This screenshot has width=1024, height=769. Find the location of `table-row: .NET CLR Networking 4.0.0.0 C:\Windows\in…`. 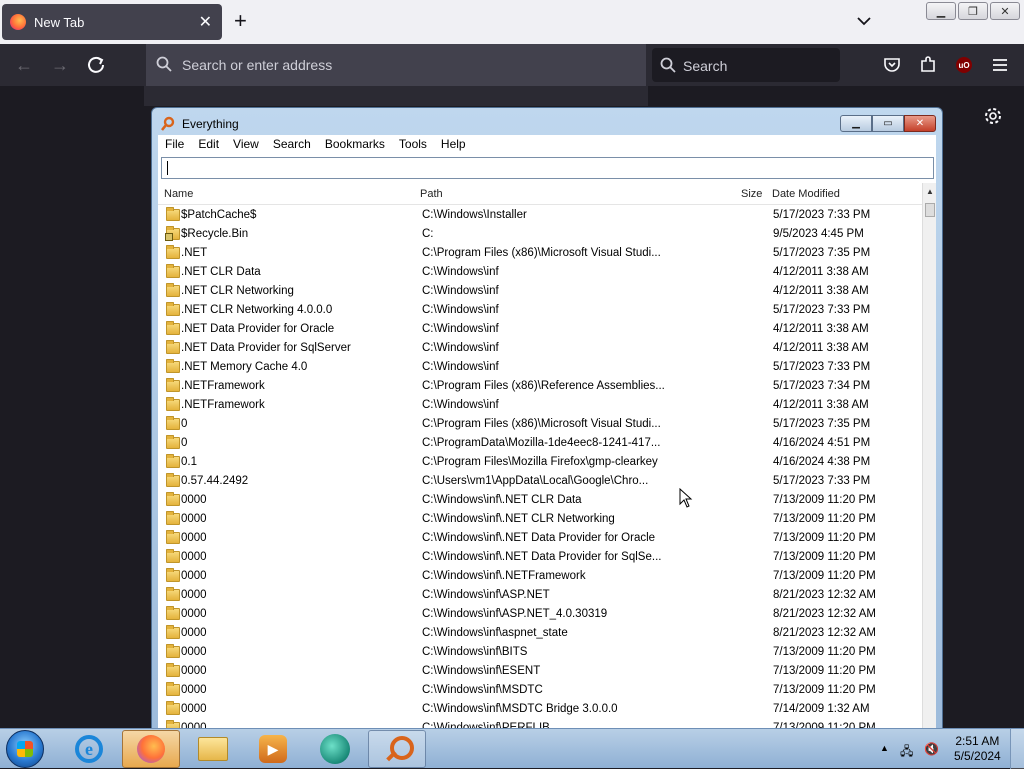

table-row: .NET CLR Networking 4.0.0.0 C:\Windows\in… is located at coordinates (540, 310).